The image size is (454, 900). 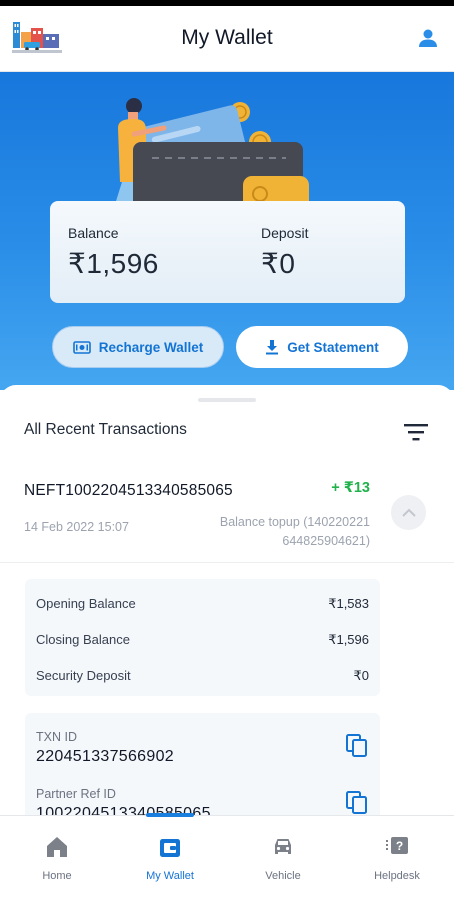 What do you see at coordinates (202, 642) in the screenshot?
I see `closing-balance-row: Closing Balance ₹1,596` at bounding box center [202, 642].